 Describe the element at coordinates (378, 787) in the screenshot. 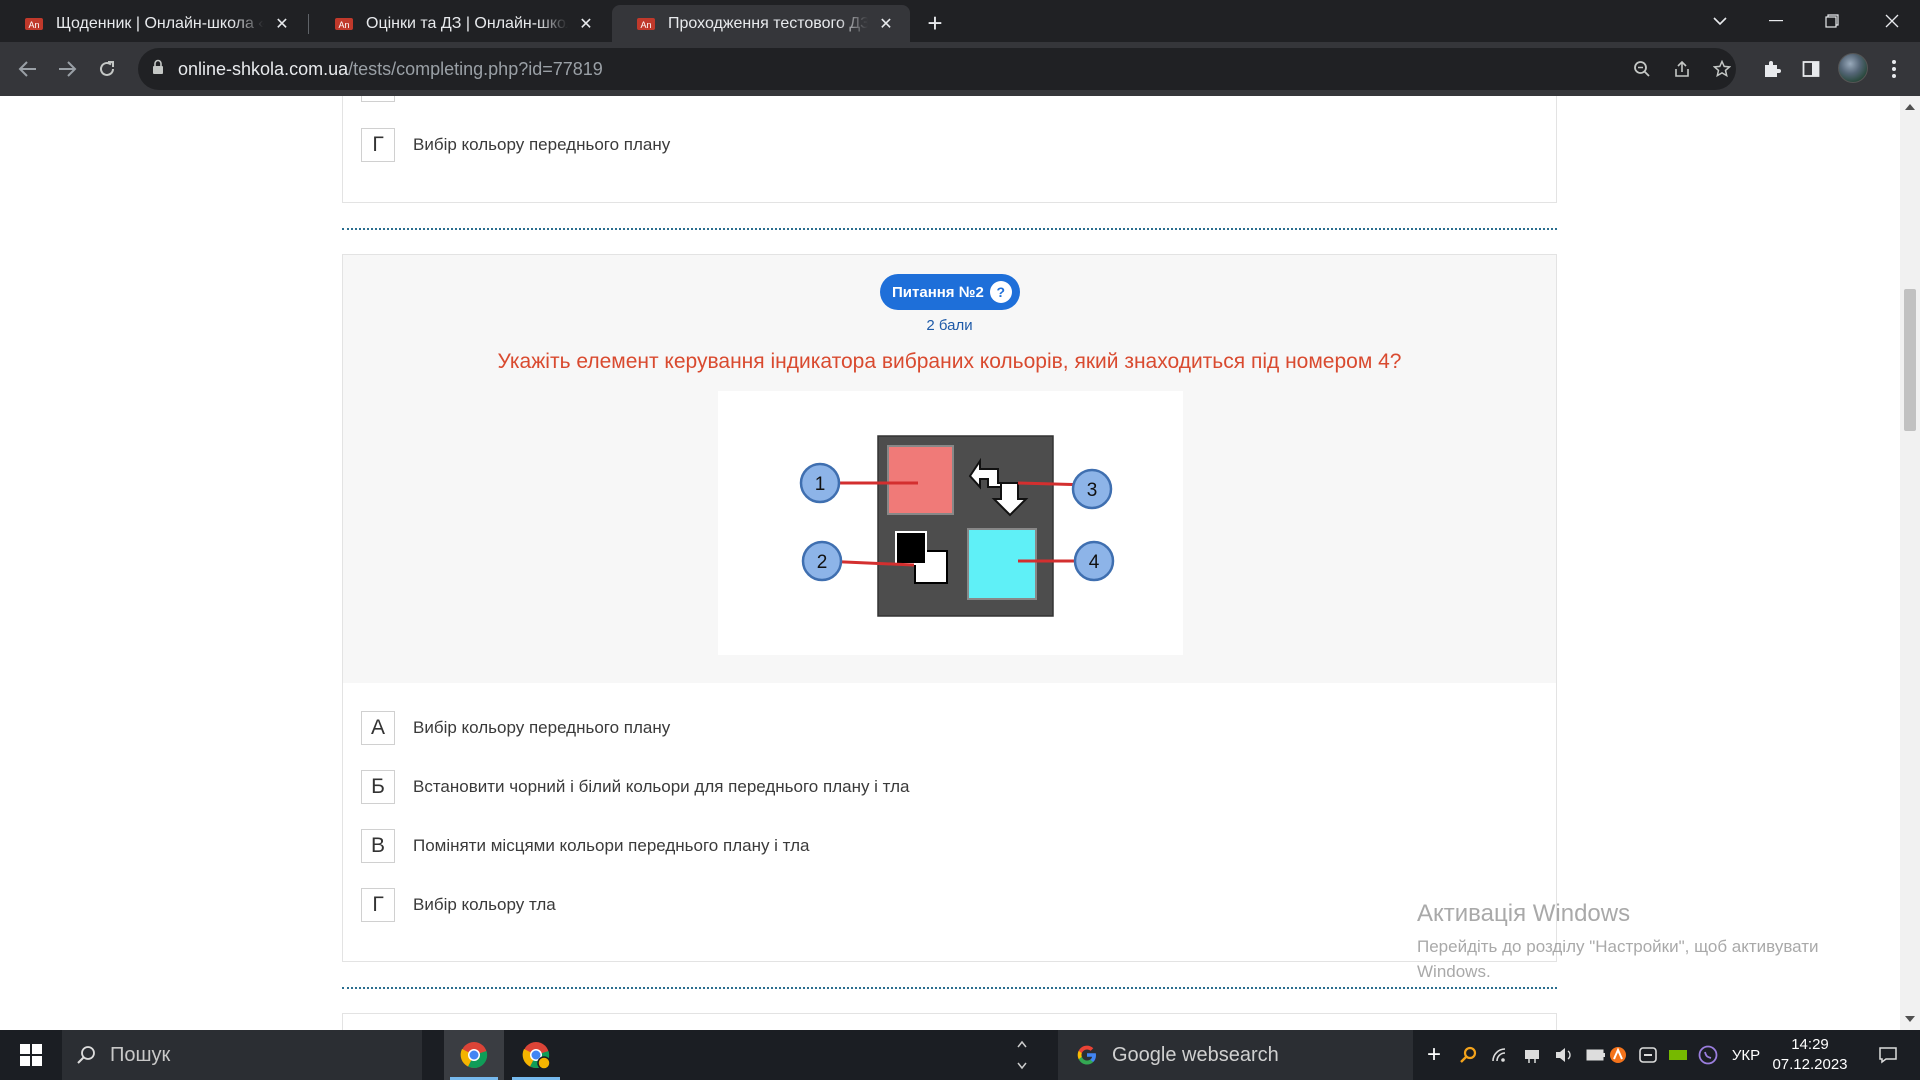

I see `answer-letter-box: Б` at that location.